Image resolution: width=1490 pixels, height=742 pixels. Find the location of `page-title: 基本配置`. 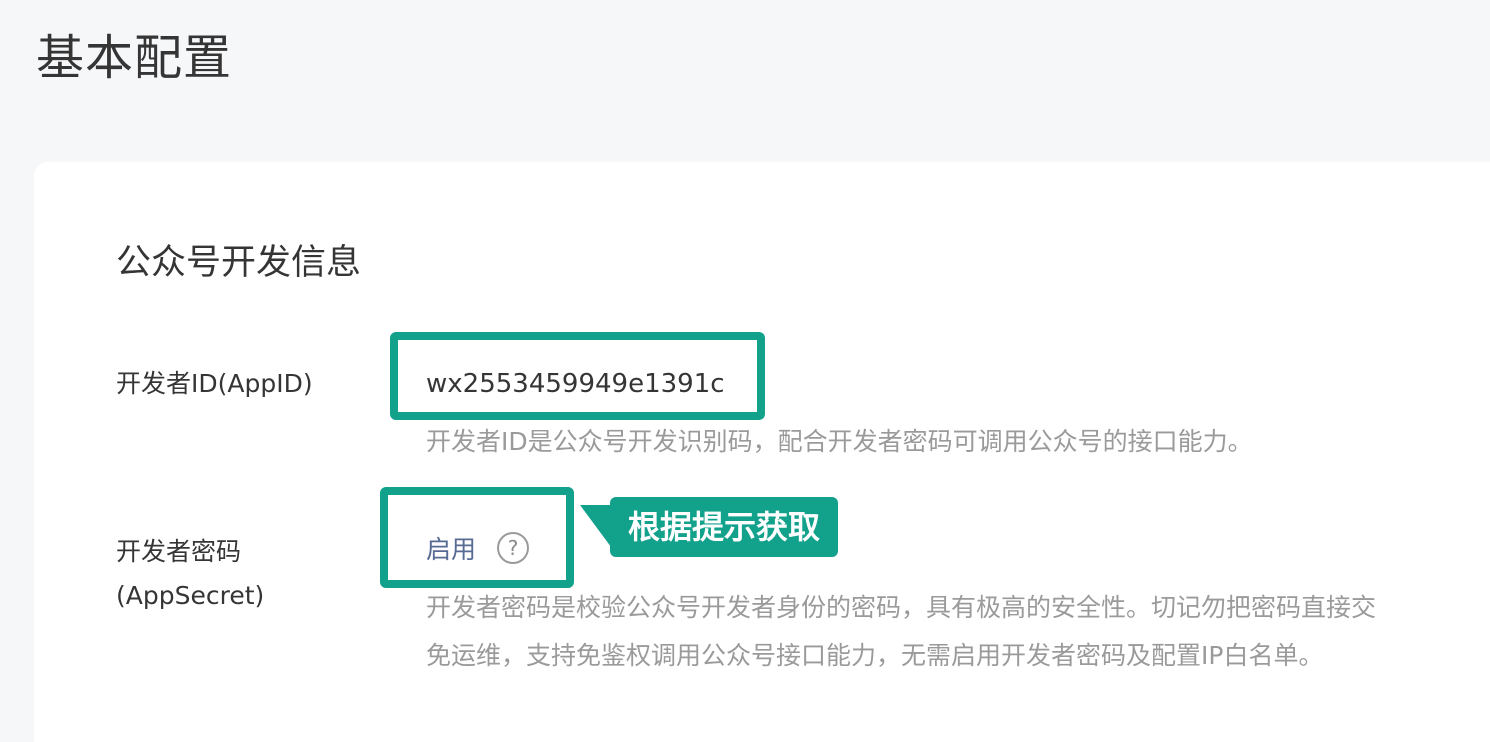

page-title: 基本配置 is located at coordinates (134, 58).